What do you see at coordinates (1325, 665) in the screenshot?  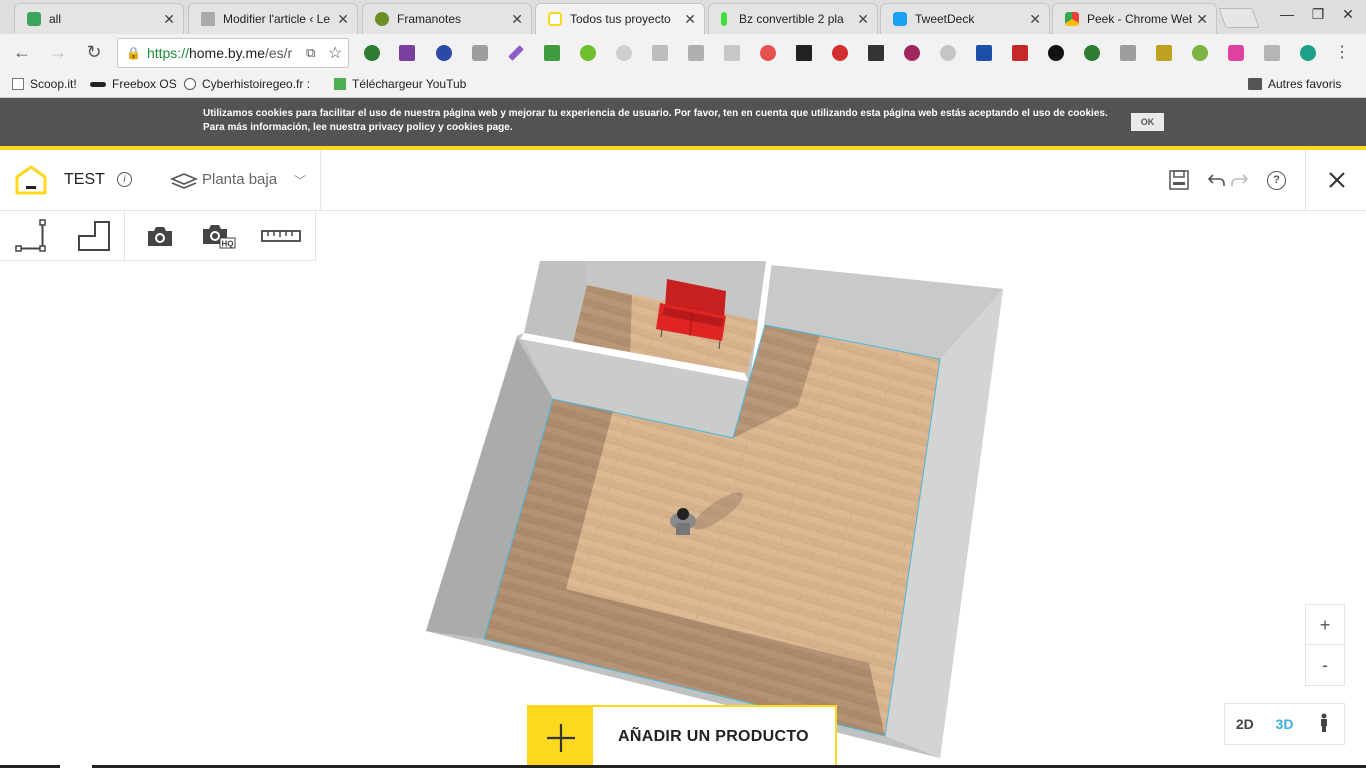 I see `zoom-out-button: -` at bounding box center [1325, 665].